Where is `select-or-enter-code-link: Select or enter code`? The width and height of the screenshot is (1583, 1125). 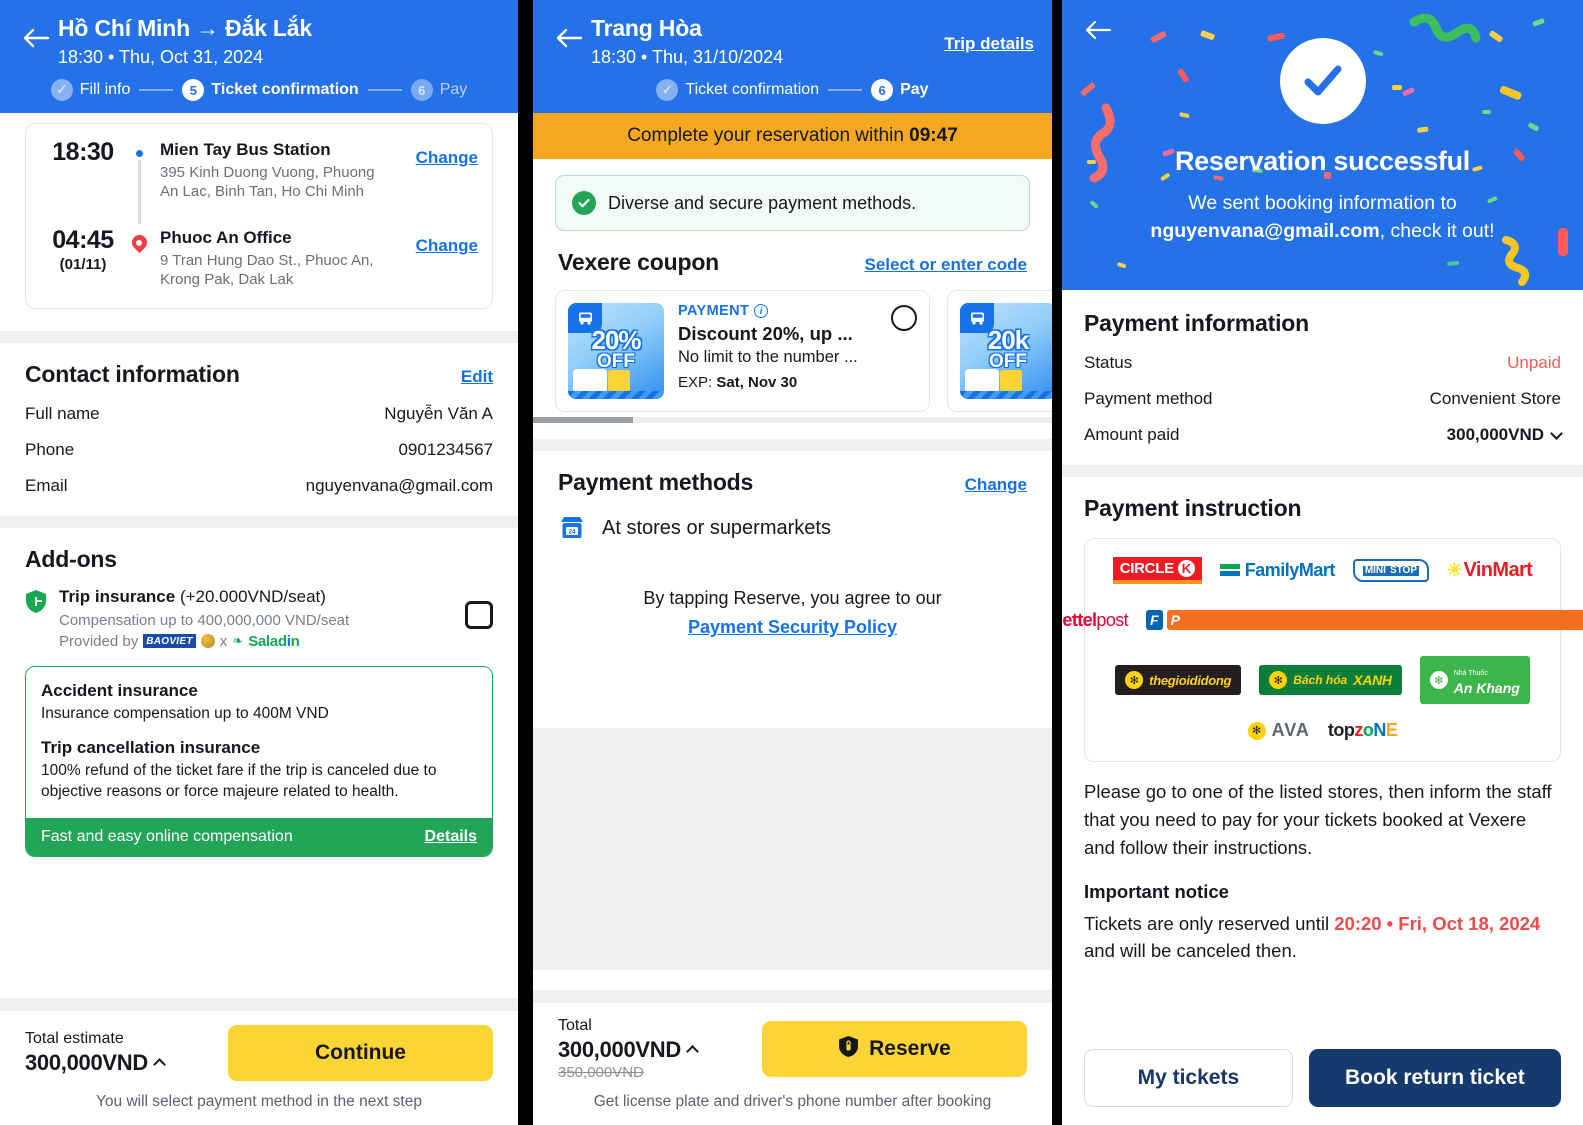 select-or-enter-code-link: Select or enter code is located at coordinates (945, 265).